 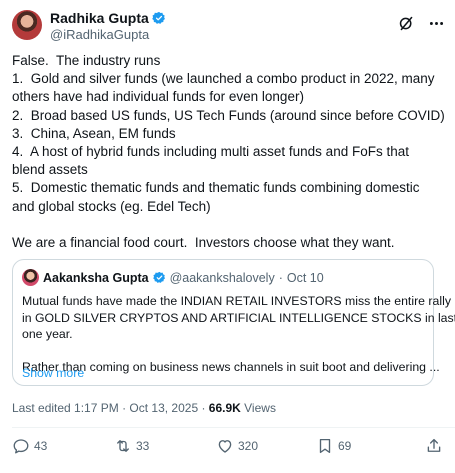 What do you see at coordinates (21, 446) in the screenshot?
I see `reply-icon` at bounding box center [21, 446].